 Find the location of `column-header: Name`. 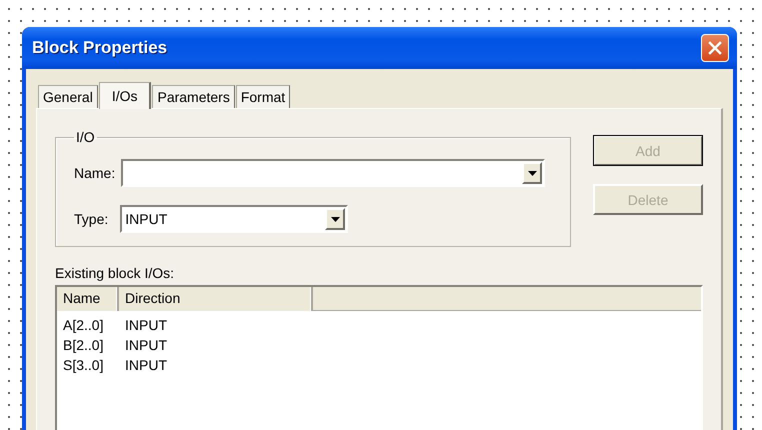

column-header: Name is located at coordinates (88, 299).